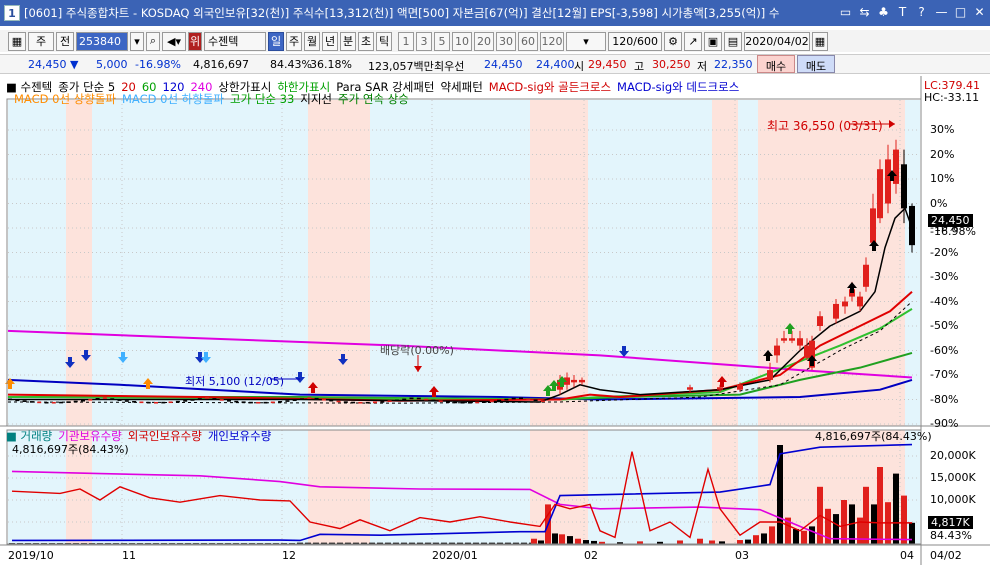 The width and height of the screenshot is (990, 565). Describe the element at coordinates (65, 99) in the screenshot. I see `legend-item: MACD 0선 상향돌파` at that location.